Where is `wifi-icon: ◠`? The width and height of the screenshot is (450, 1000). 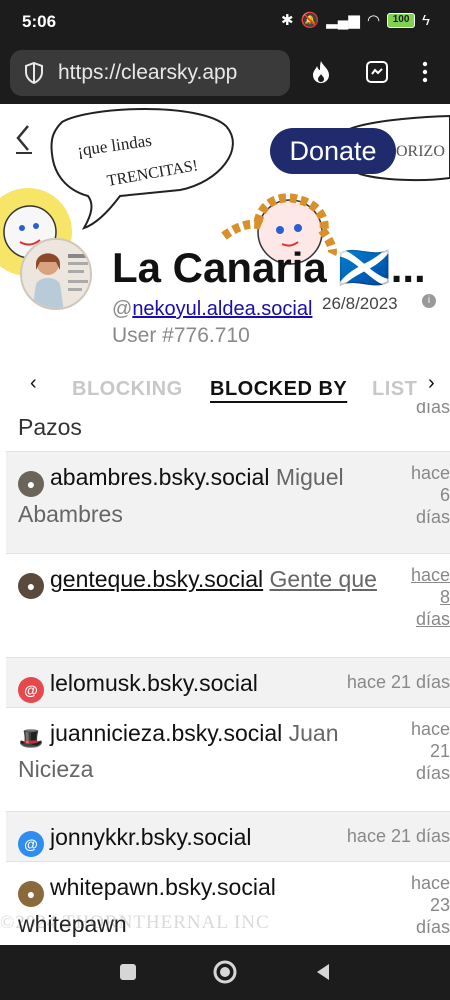 wifi-icon: ◠ is located at coordinates (373, 20).